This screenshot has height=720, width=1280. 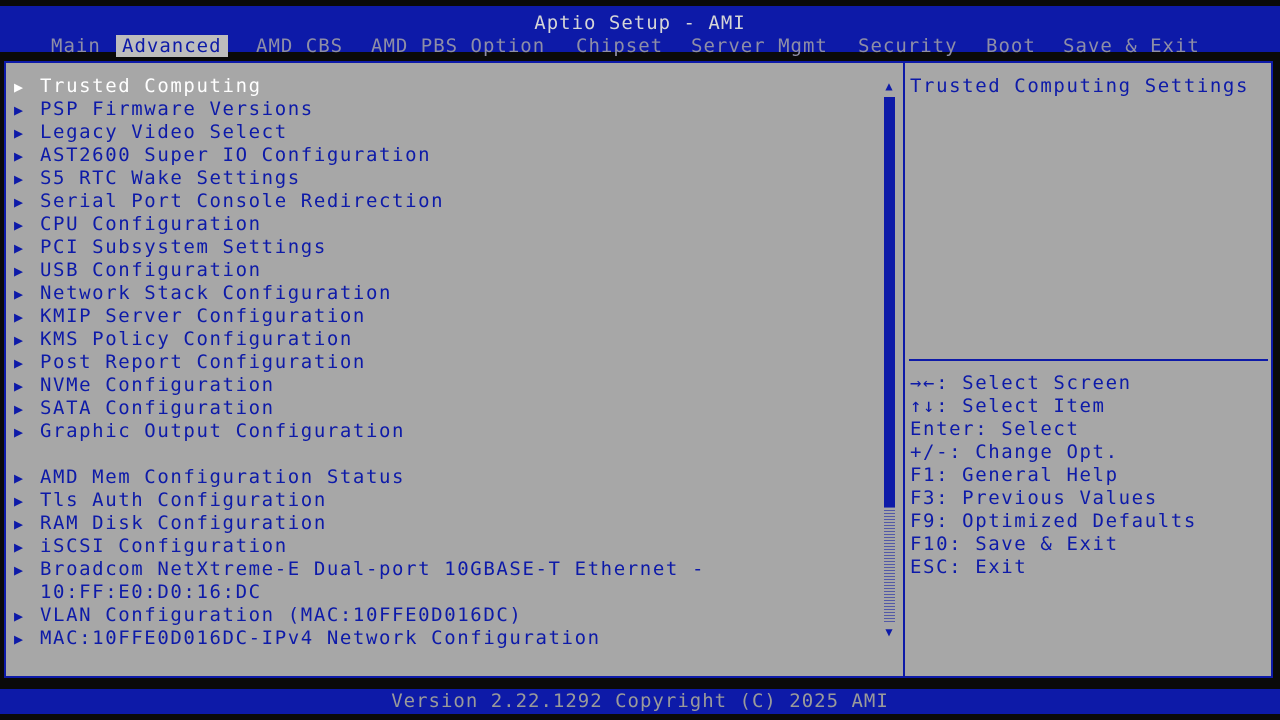 I want to click on menu-item-psp-firmware-versions: ▶ PSP Firmware Versions, so click(x=164, y=109).